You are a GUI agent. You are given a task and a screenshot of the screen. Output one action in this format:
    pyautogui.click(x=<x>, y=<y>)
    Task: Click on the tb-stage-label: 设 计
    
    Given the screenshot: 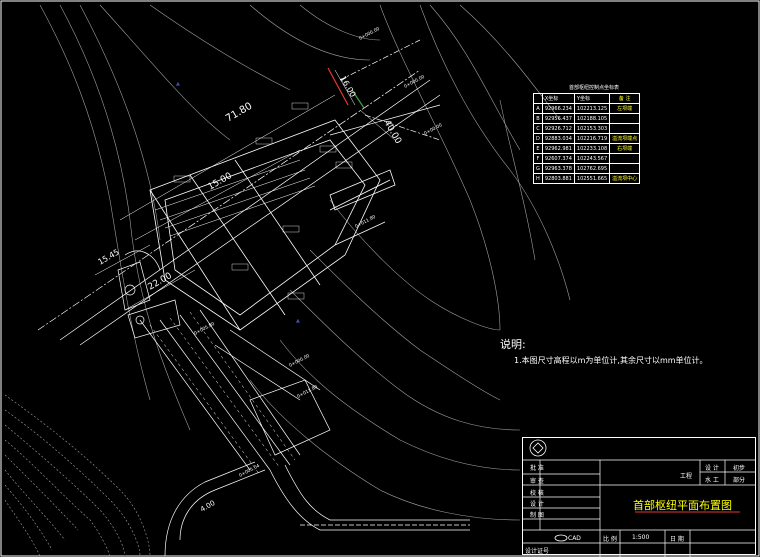 What is the action you would take?
    pyautogui.click(x=712, y=468)
    